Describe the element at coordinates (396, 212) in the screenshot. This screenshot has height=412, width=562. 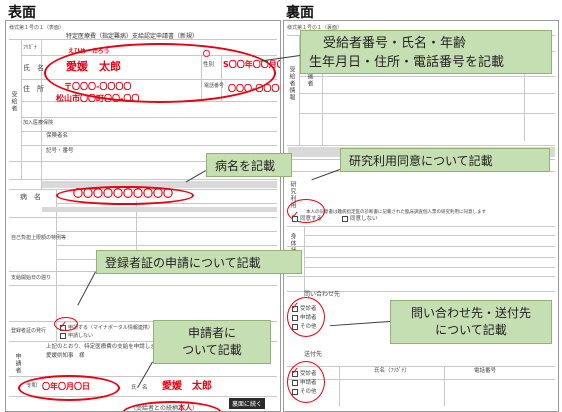
I see `research-note: 本人の同意書は難病指定医の診断書に記載された臨床調査個人票の研究利用に同意します` at that location.